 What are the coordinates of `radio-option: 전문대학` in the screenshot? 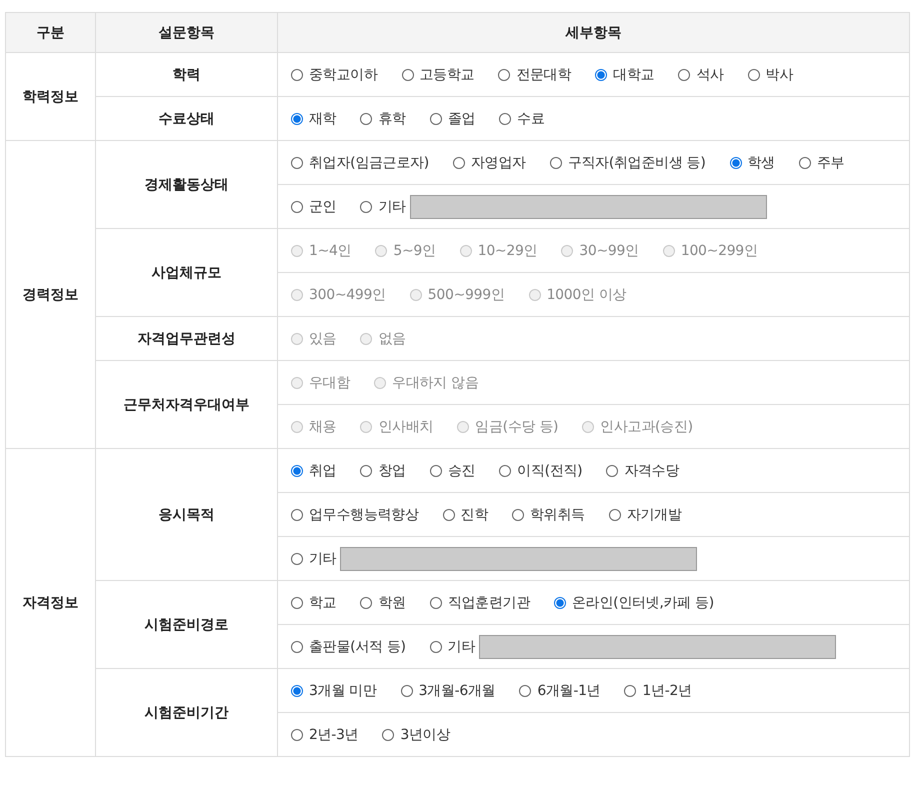 It's located at (535, 75).